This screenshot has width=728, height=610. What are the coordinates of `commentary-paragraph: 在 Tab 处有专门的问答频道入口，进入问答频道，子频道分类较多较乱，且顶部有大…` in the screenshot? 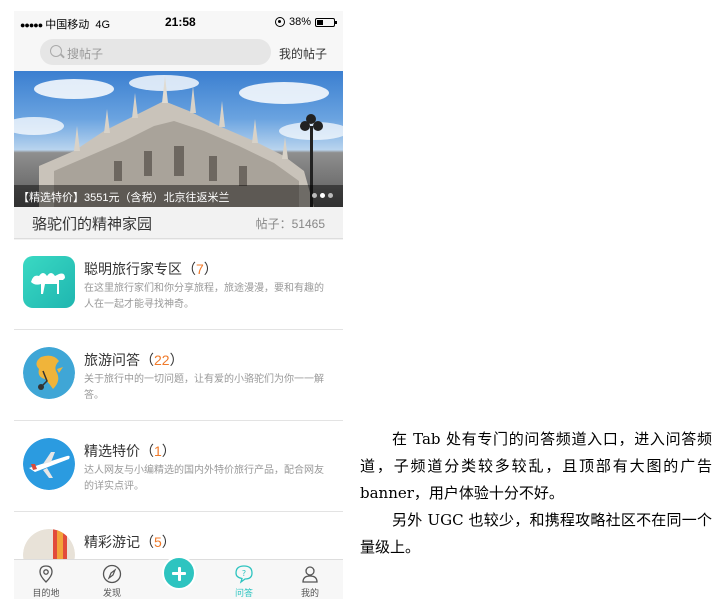 It's located at (536, 466).